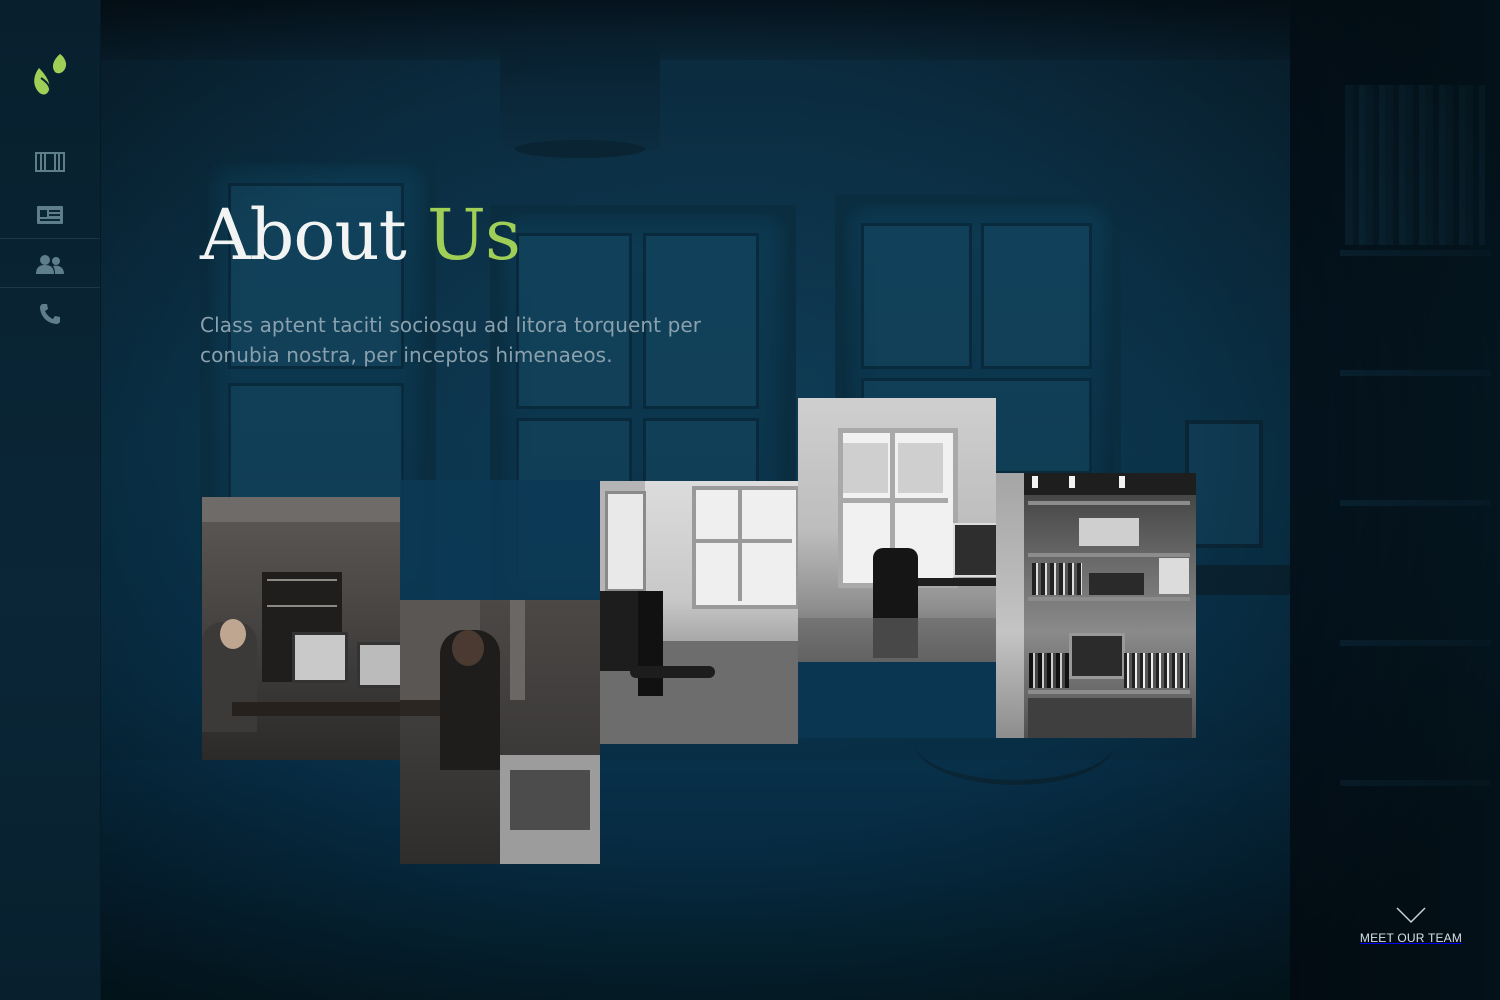 This screenshot has height=1000, width=1500. I want to click on id-card-icon, so click(50, 215).